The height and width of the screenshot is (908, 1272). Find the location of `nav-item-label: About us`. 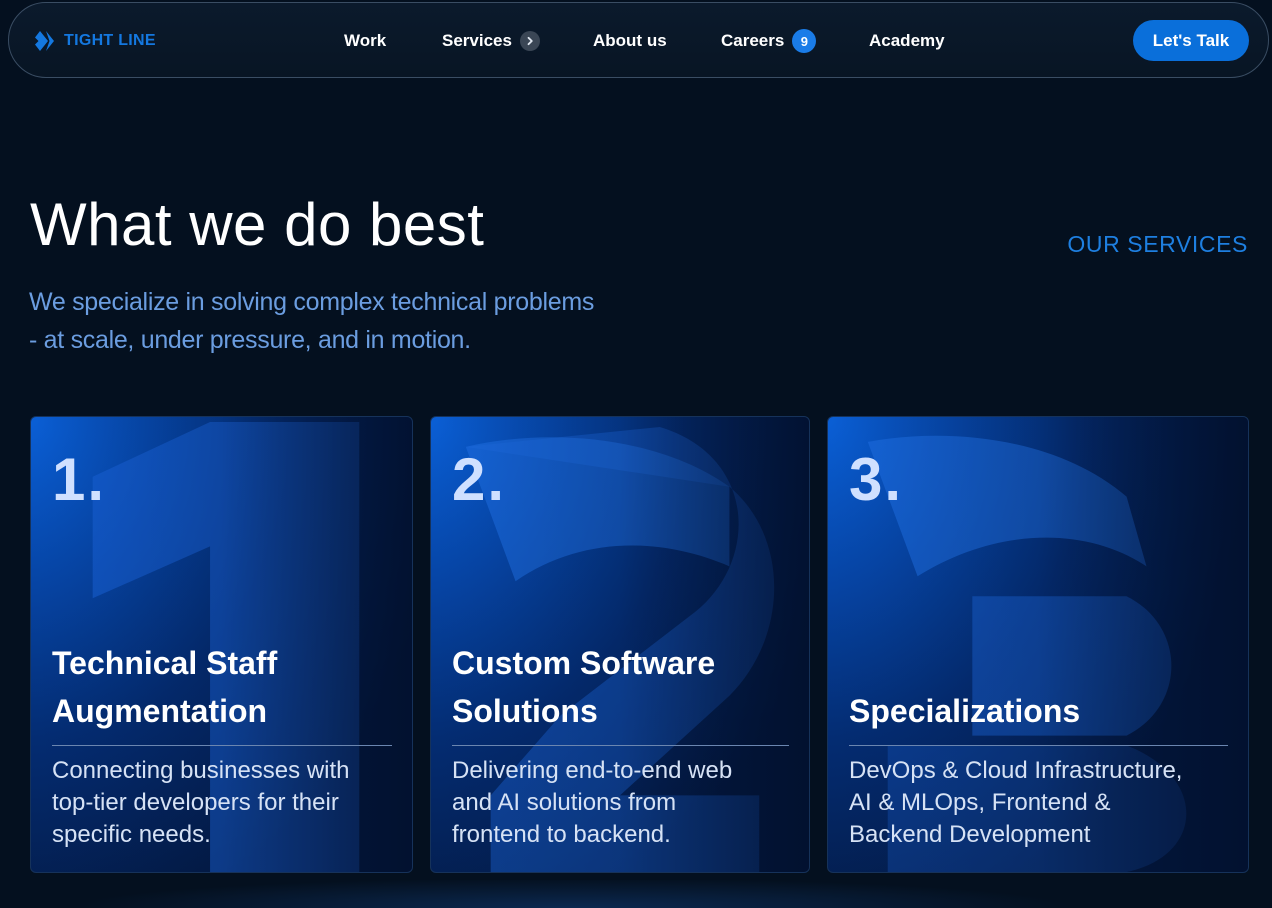

nav-item-label: About us is located at coordinates (630, 40).